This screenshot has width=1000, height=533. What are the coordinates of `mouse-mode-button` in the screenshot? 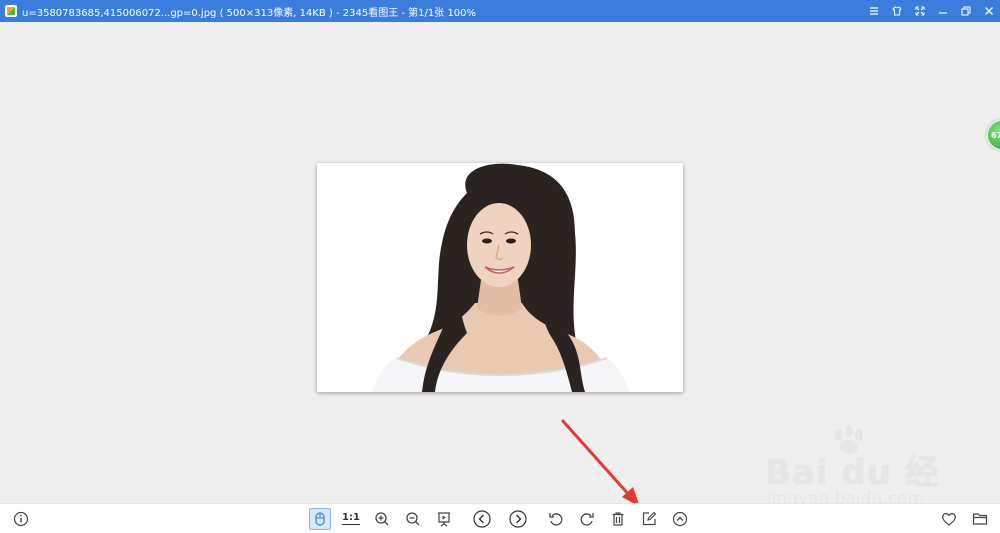 It's located at (320, 519).